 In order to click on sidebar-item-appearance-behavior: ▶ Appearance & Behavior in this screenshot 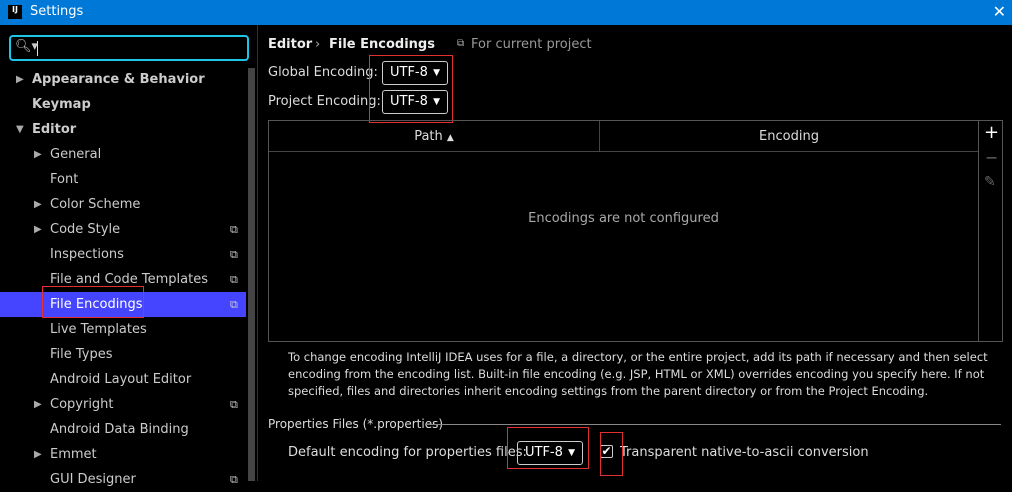, I will do `click(123, 79)`.